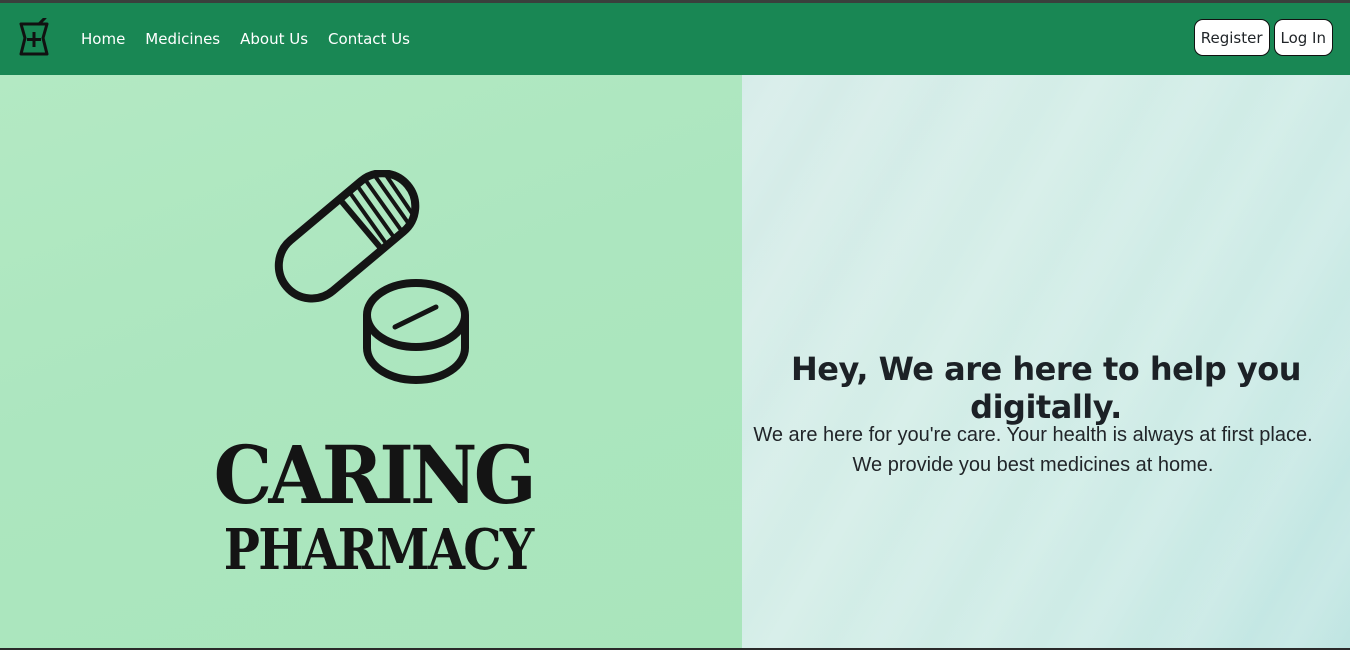 This screenshot has height=650, width=1350. Describe the element at coordinates (274, 39) in the screenshot. I see `nav-link-about-us: About Us` at that location.